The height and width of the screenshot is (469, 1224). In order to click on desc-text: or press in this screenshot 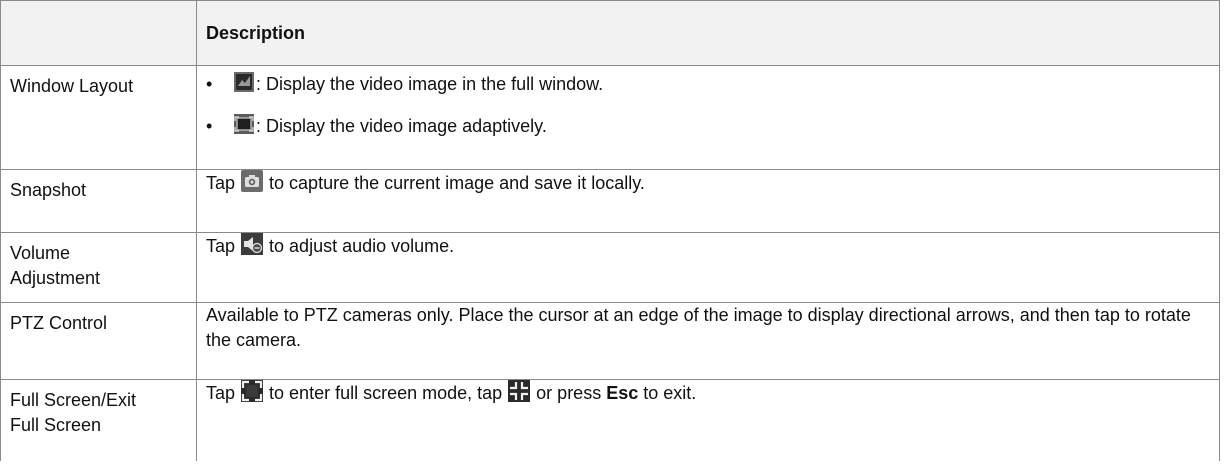, I will do `click(569, 392)`.